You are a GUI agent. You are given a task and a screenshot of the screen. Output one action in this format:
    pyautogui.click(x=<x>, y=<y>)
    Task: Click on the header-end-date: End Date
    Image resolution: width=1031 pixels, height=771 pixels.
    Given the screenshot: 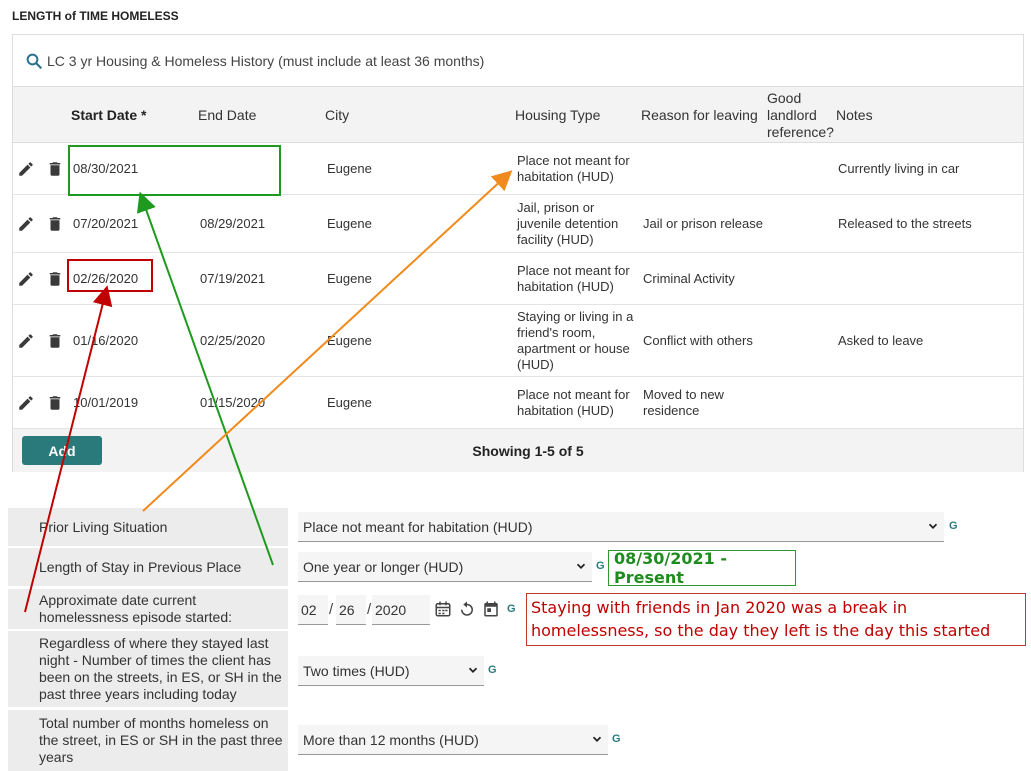 What is the action you would take?
    pyautogui.click(x=227, y=115)
    